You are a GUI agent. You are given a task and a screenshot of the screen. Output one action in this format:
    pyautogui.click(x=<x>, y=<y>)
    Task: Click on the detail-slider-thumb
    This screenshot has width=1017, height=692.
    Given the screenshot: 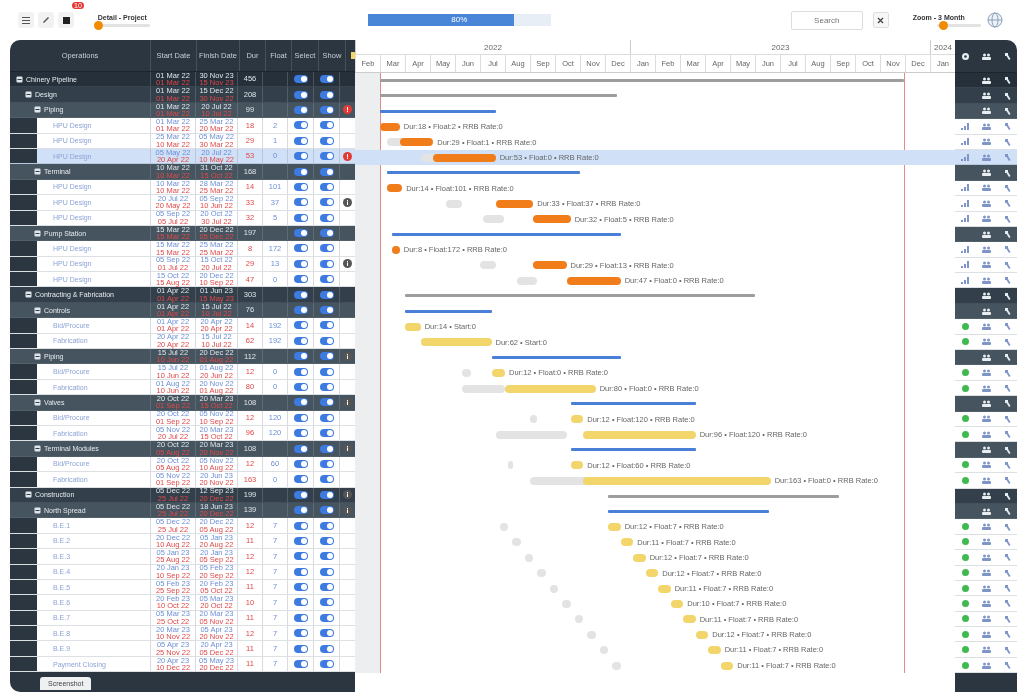 What is the action you would take?
    pyautogui.click(x=98, y=25)
    